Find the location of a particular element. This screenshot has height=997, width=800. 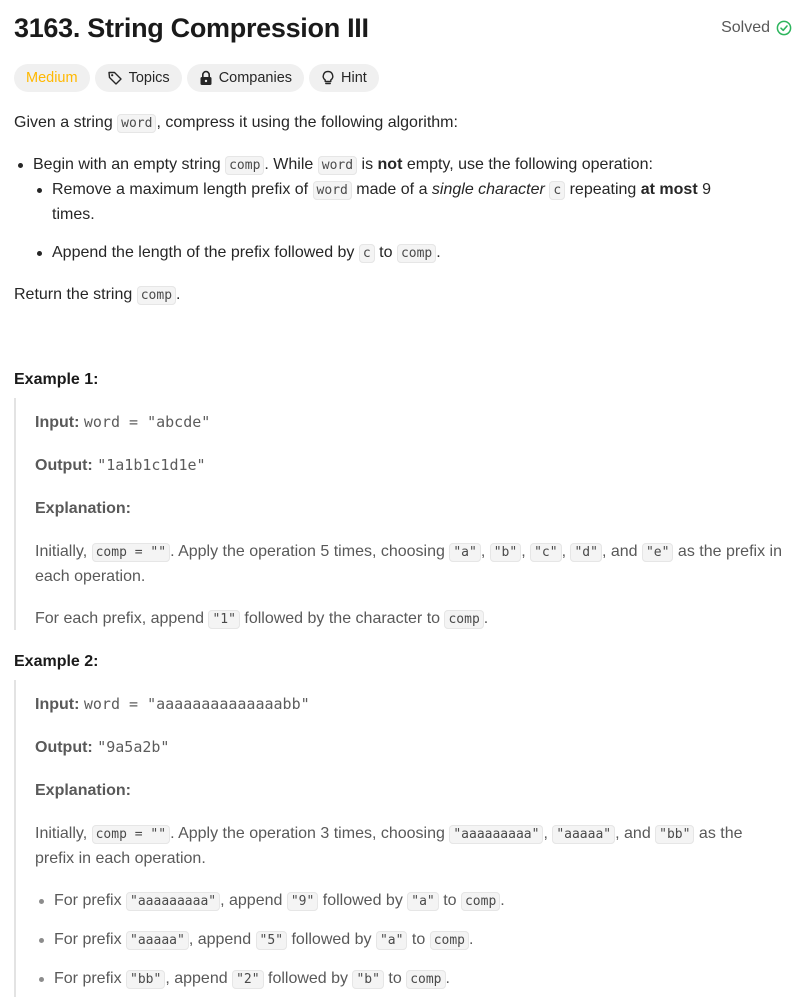

example-2-output: Output: "9a5a2b" is located at coordinates (102, 747).